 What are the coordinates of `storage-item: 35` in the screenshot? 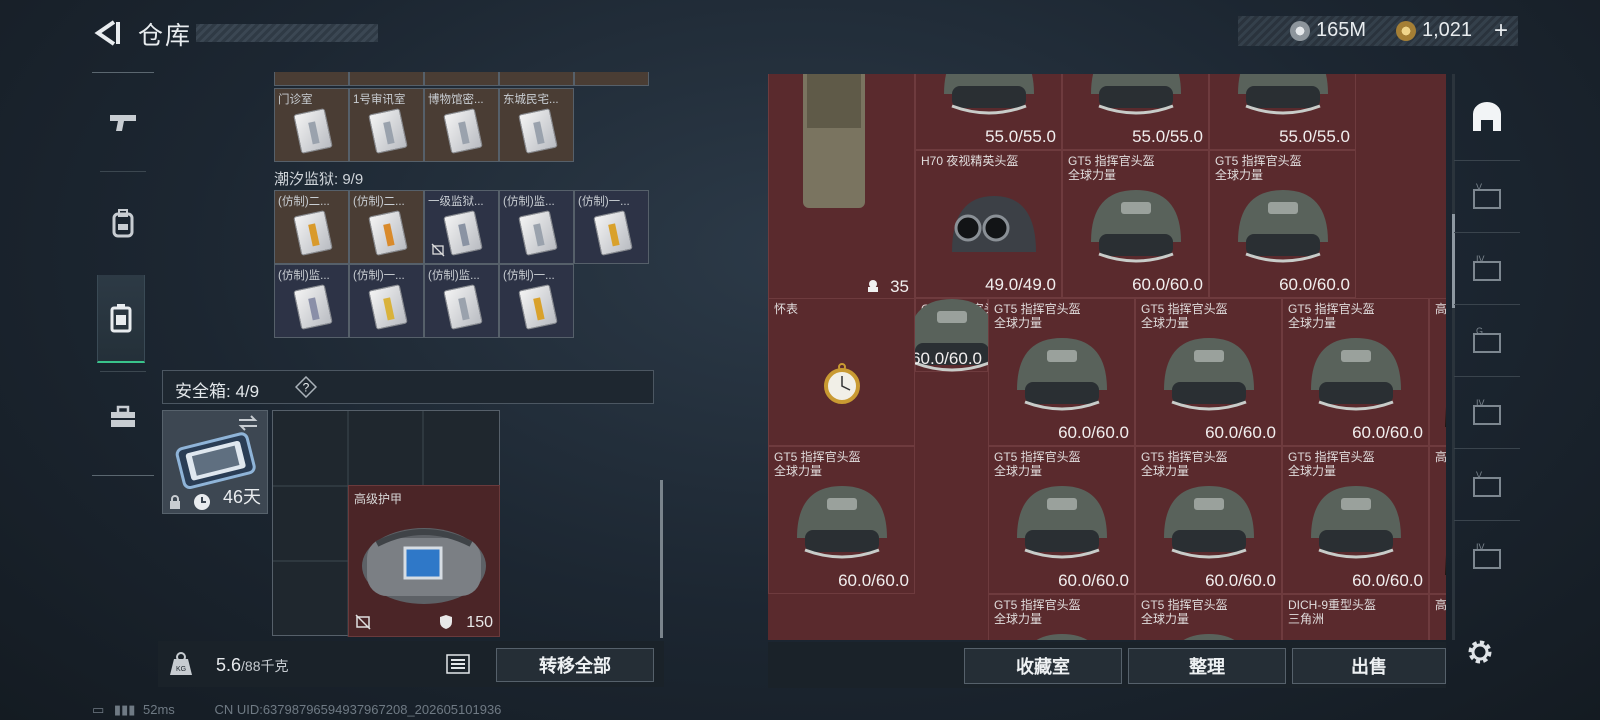 It's located at (841, 187).